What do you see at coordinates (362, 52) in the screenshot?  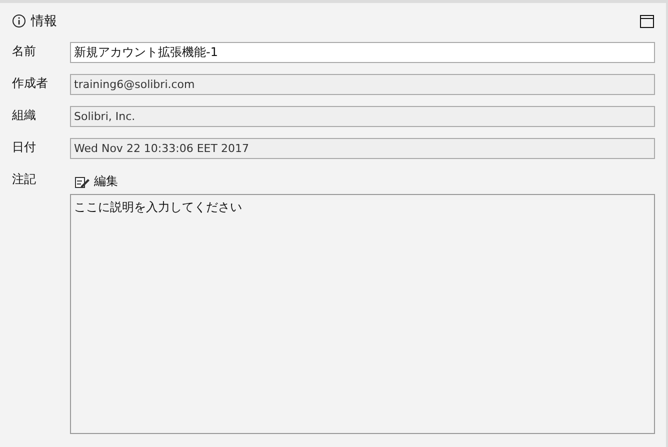 I see `text-field: 新規アカウント拡張機能-1` at bounding box center [362, 52].